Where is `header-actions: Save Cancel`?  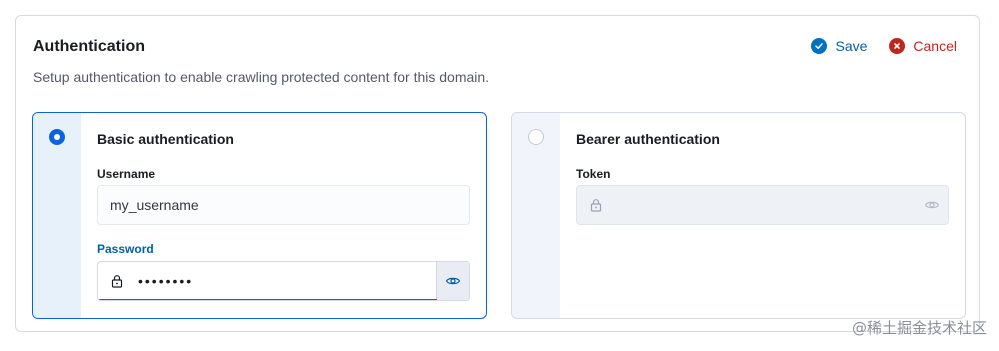
header-actions: Save Cancel is located at coordinates (884, 46).